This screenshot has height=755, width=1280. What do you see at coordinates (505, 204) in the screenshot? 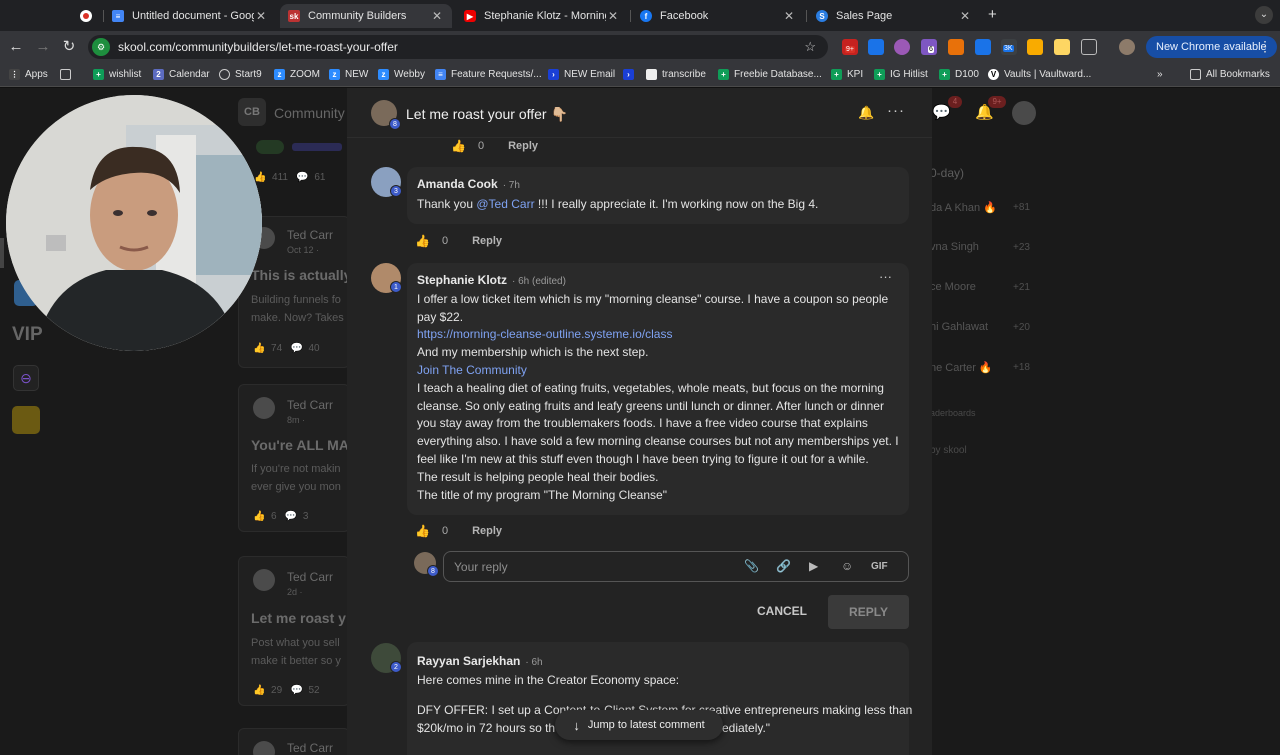
I see `mention-link: @Ted Carr` at bounding box center [505, 204].